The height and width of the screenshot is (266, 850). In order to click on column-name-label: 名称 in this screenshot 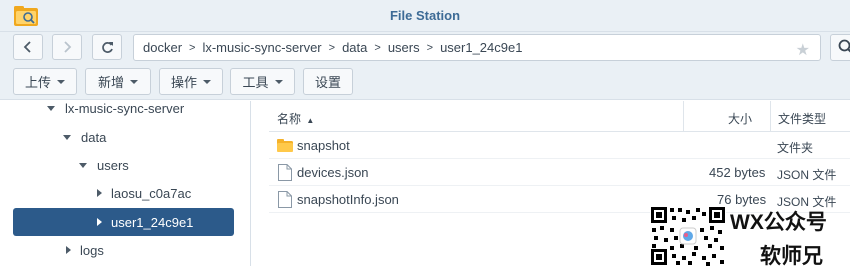, I will do `click(289, 119)`.